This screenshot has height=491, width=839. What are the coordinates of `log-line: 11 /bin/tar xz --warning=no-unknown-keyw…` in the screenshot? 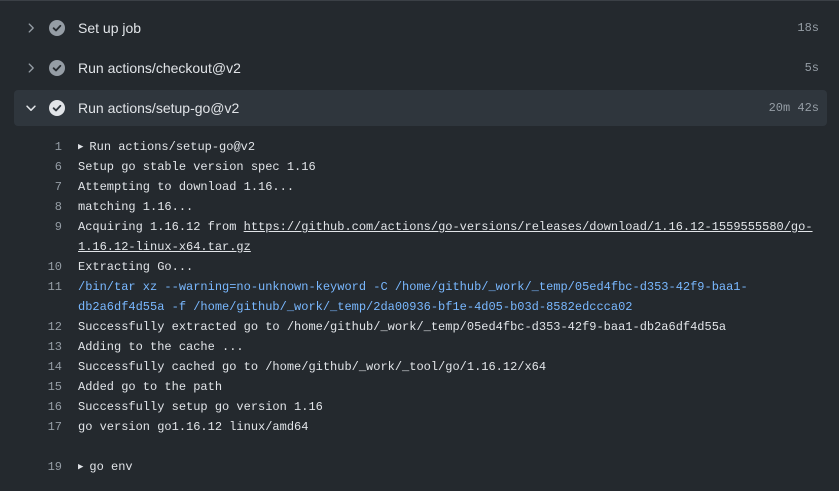 It's located at (419, 287).